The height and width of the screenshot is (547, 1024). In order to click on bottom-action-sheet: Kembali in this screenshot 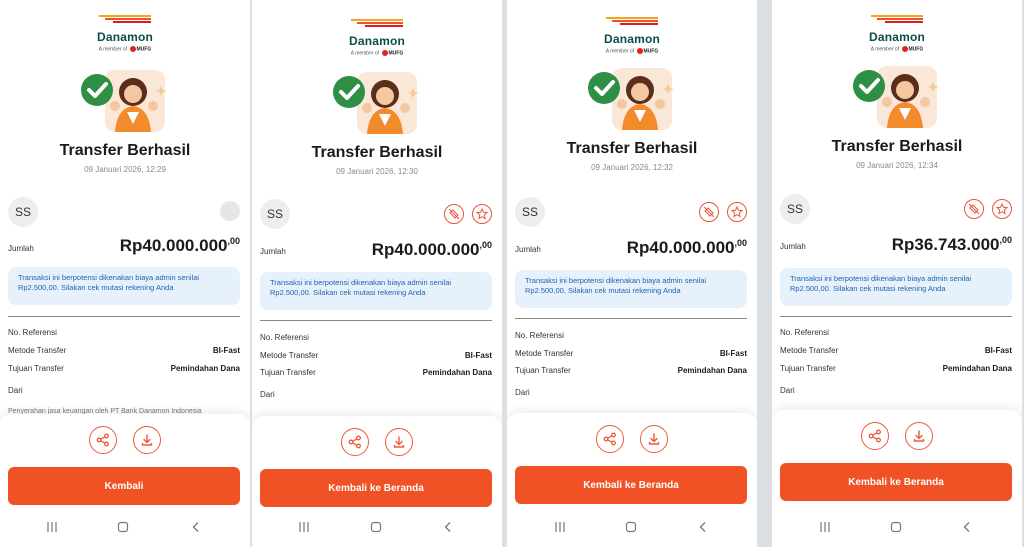, I will do `click(125, 480)`.